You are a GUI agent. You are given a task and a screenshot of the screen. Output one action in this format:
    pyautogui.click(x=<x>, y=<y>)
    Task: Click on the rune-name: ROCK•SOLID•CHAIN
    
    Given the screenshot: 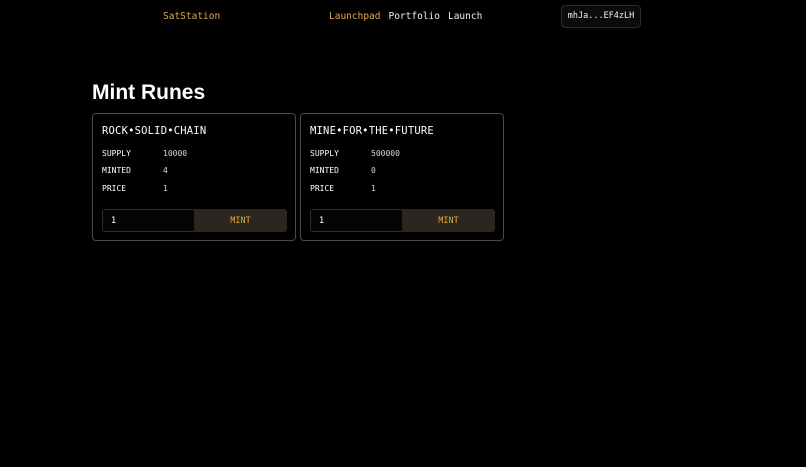 What is the action you would take?
    pyautogui.click(x=154, y=131)
    